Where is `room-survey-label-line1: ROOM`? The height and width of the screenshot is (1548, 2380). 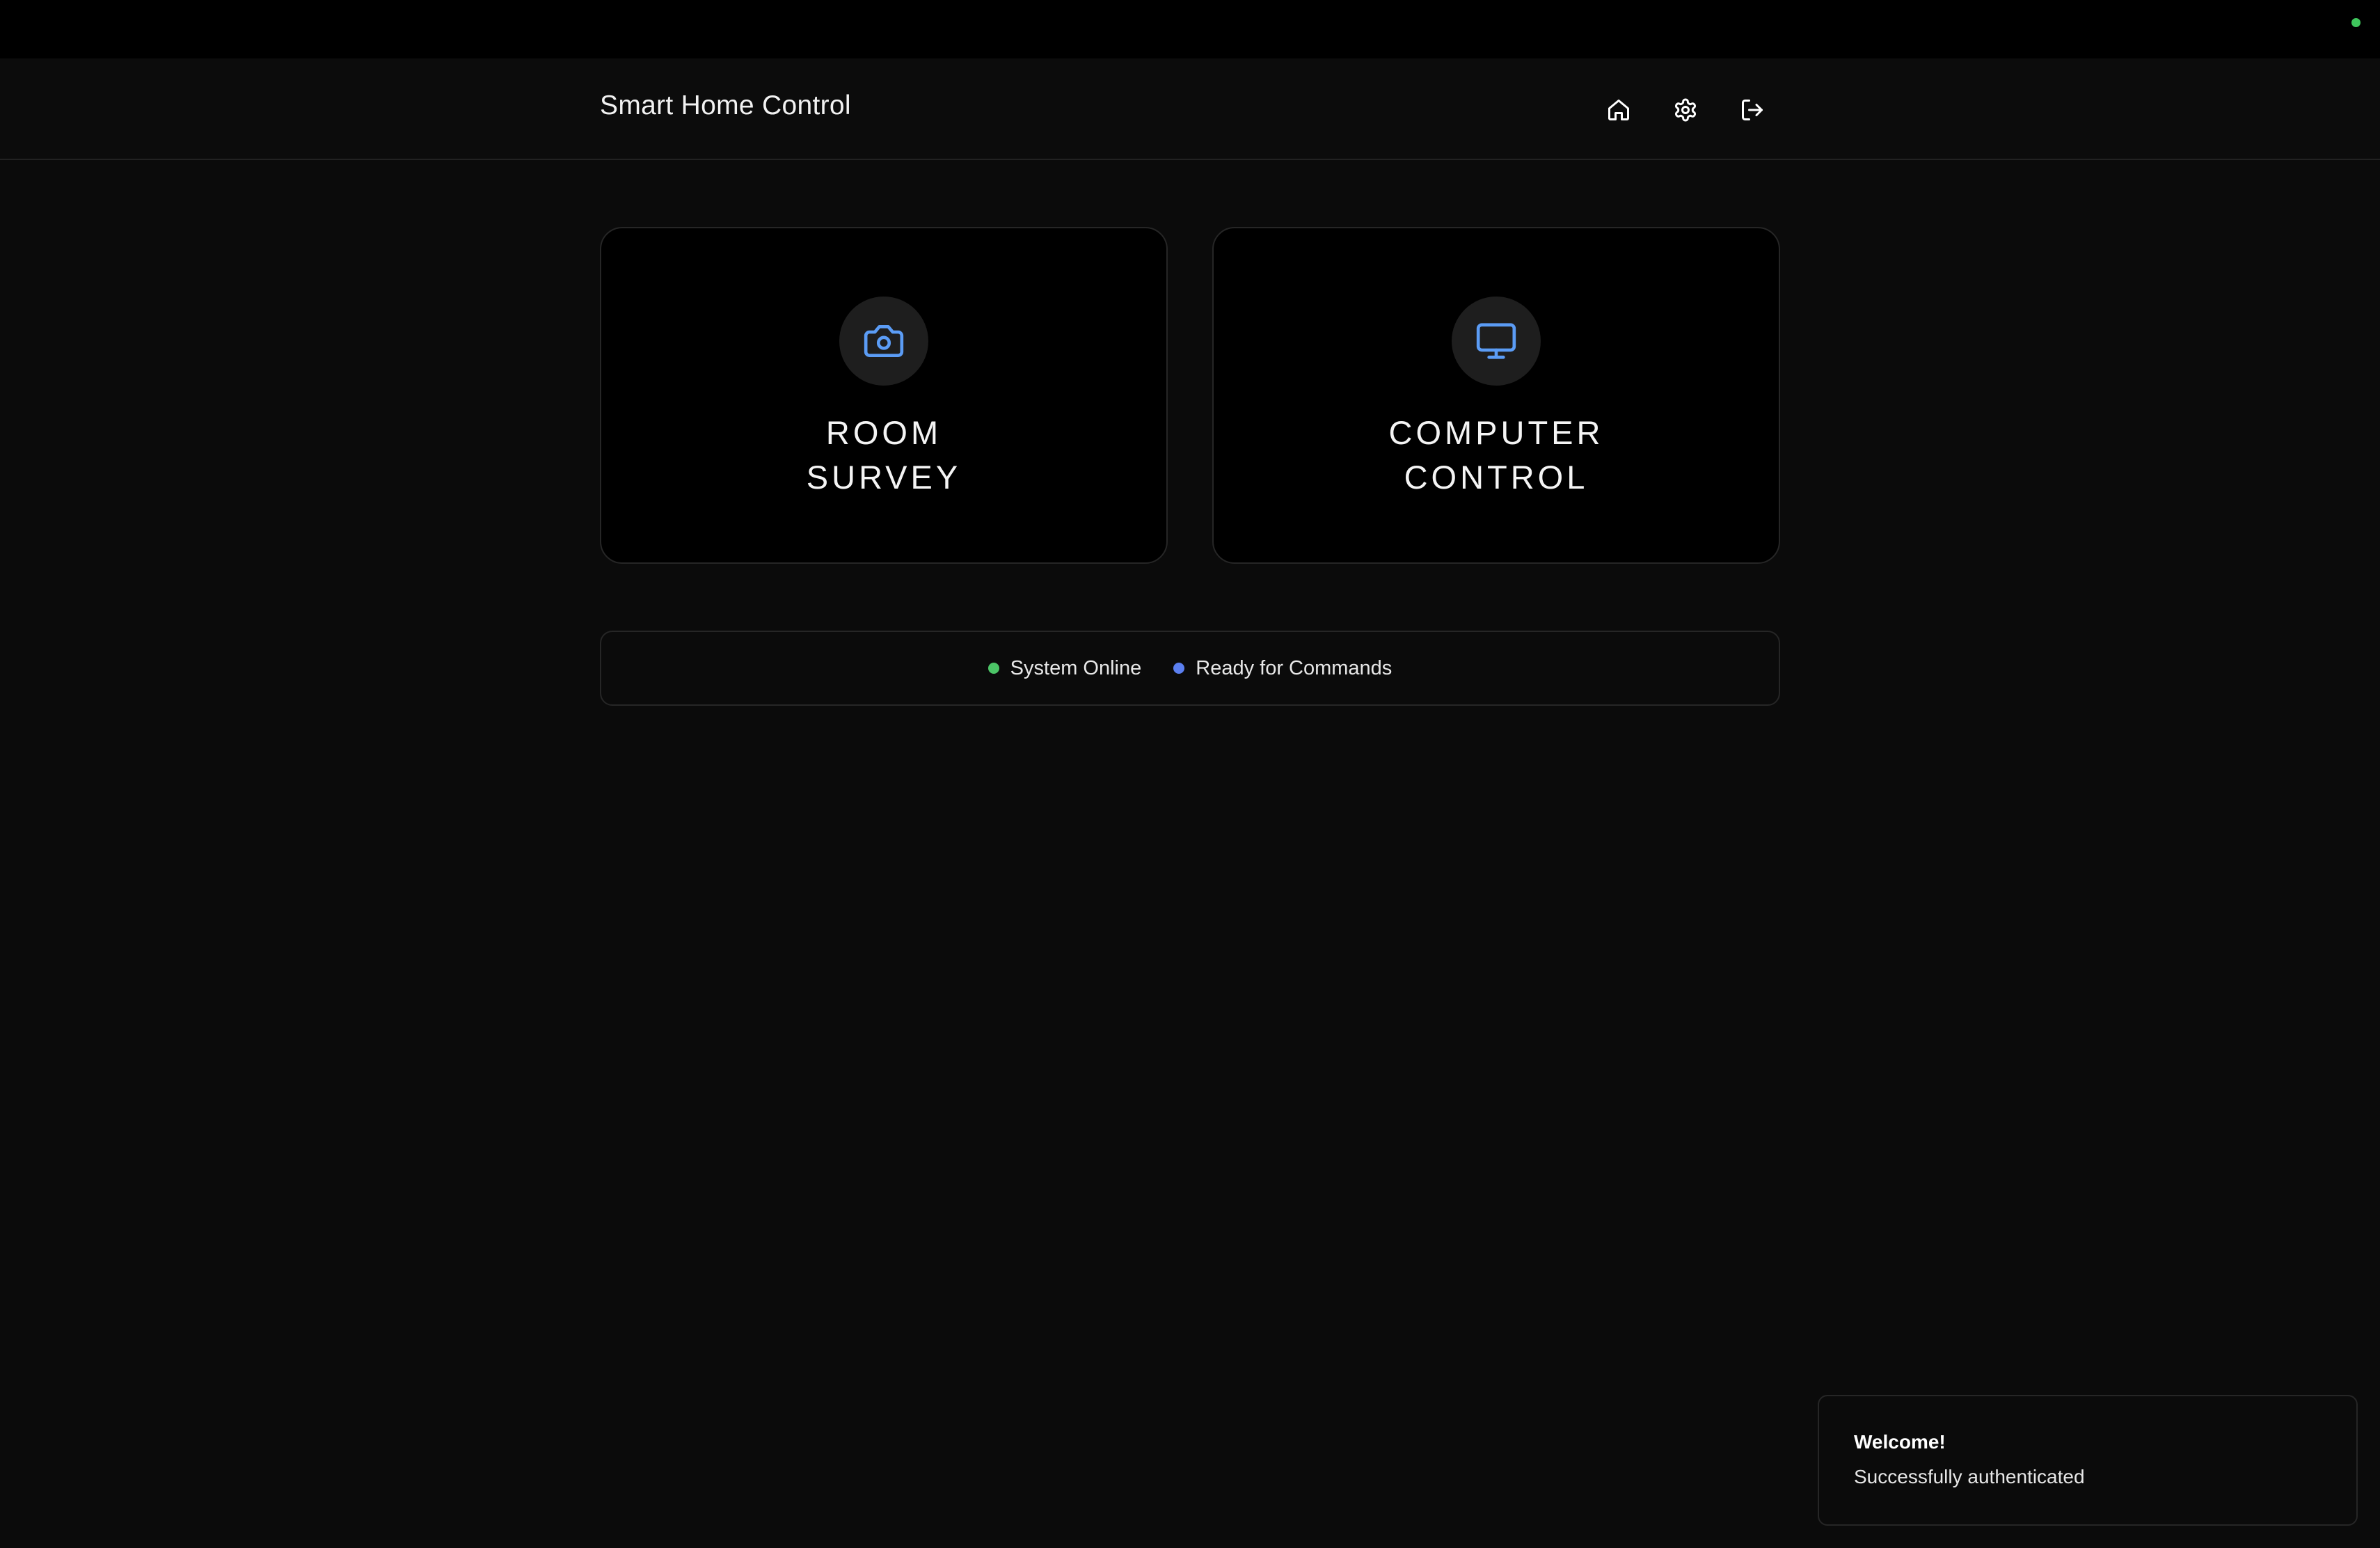 room-survey-label-line1: ROOM is located at coordinates (883, 432).